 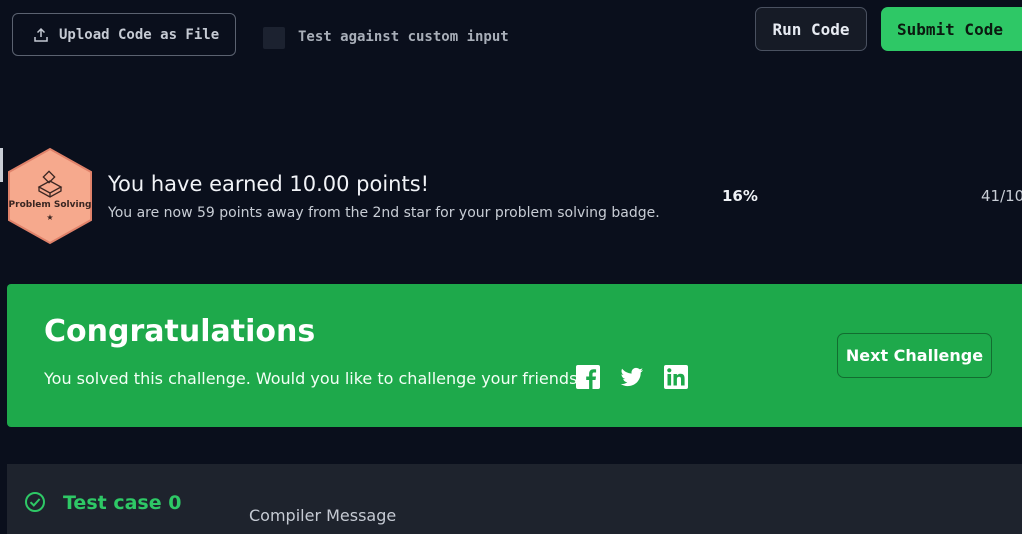 What do you see at coordinates (588, 377) in the screenshot?
I see `facebook-icon` at bounding box center [588, 377].